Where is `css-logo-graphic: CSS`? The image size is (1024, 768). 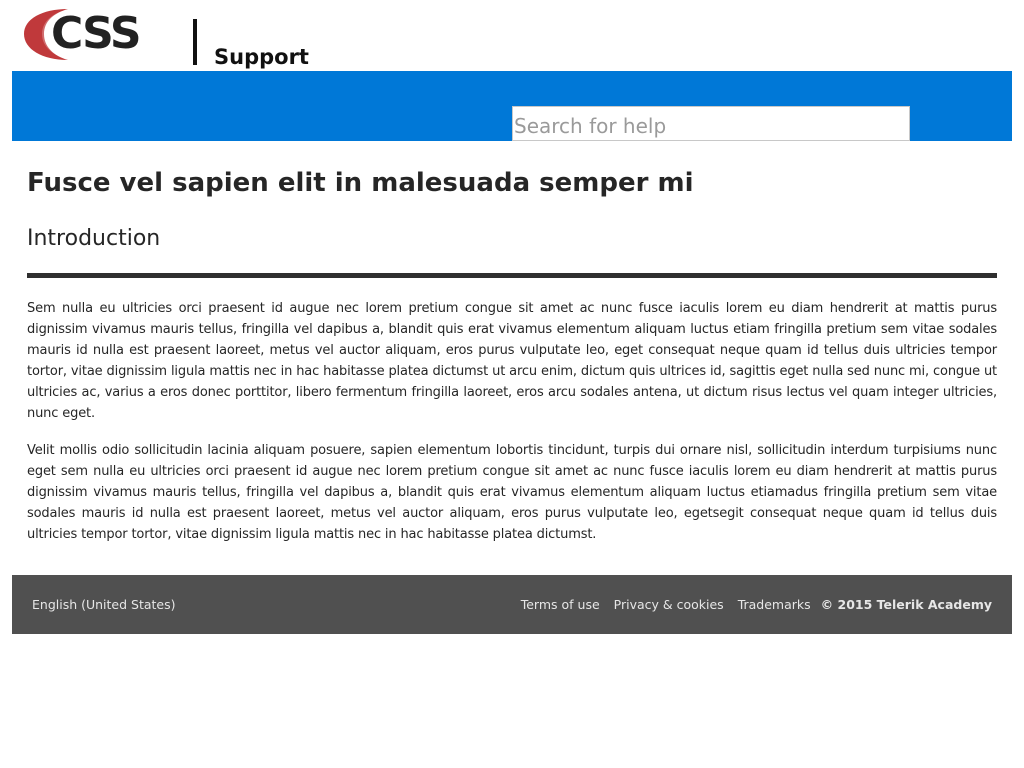
css-logo-graphic: CSS is located at coordinates (83, 34).